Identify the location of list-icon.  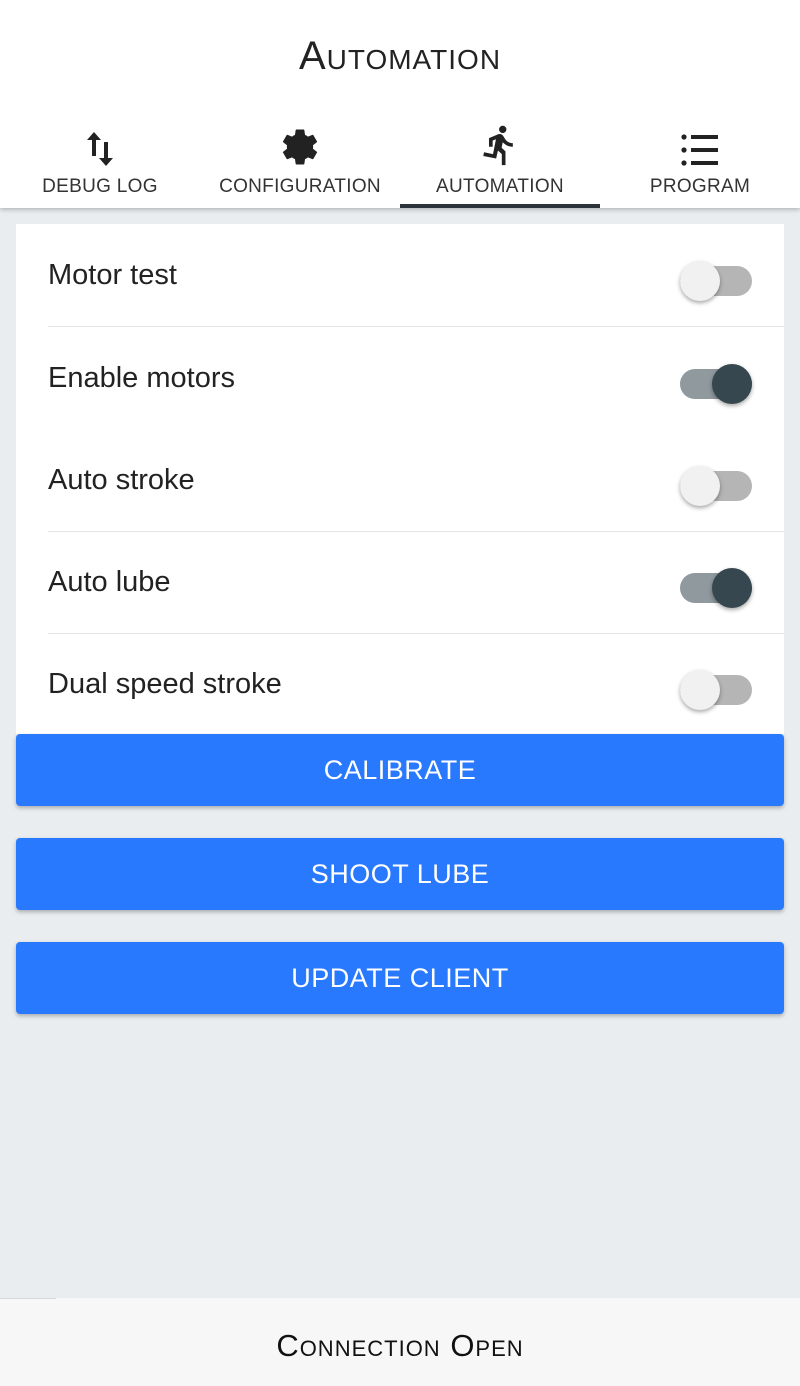
(700, 145).